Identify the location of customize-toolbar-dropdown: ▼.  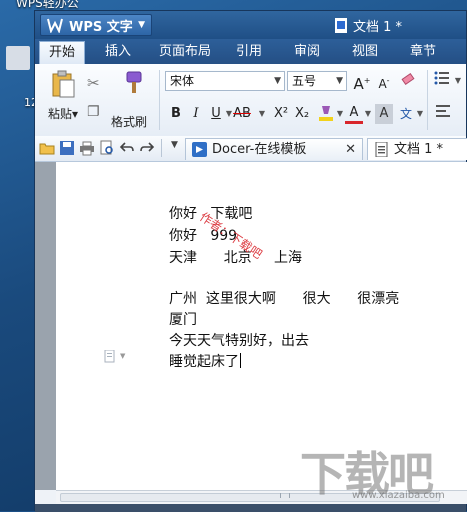
(174, 145).